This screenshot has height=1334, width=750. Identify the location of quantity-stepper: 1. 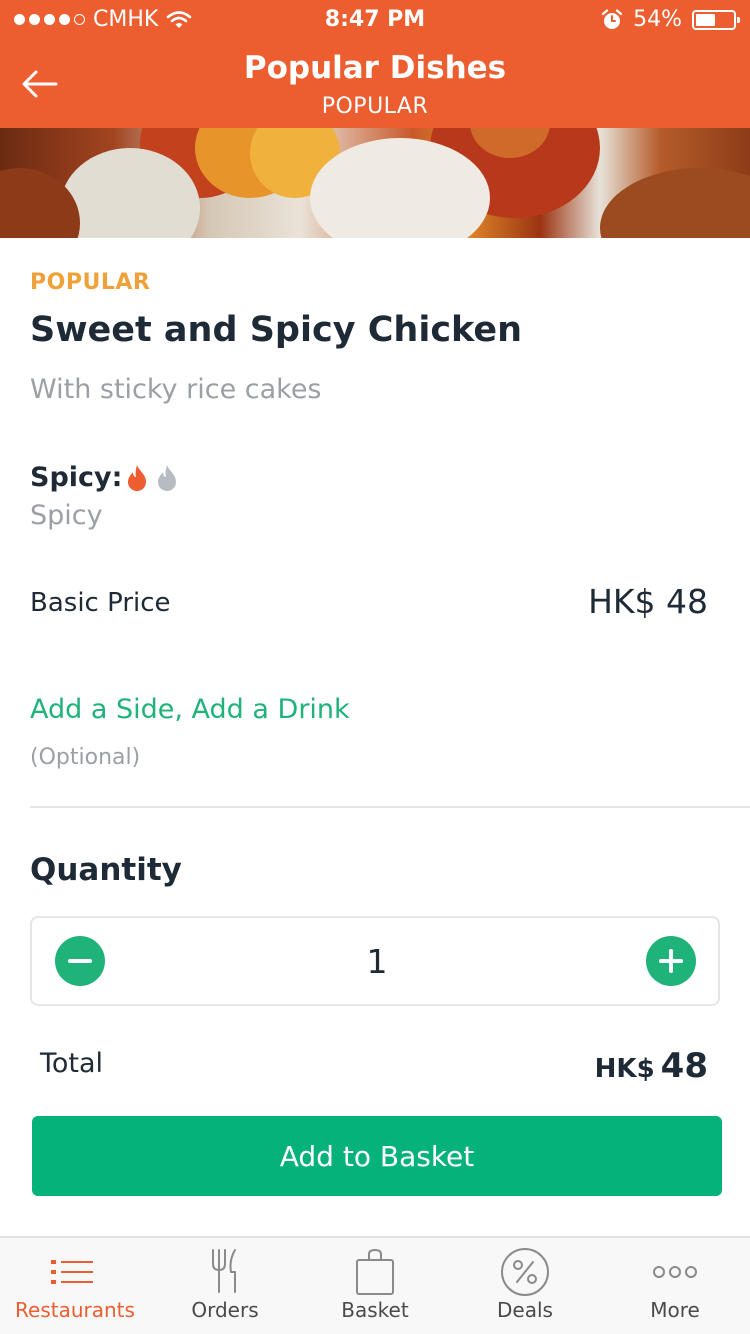
(375, 961).